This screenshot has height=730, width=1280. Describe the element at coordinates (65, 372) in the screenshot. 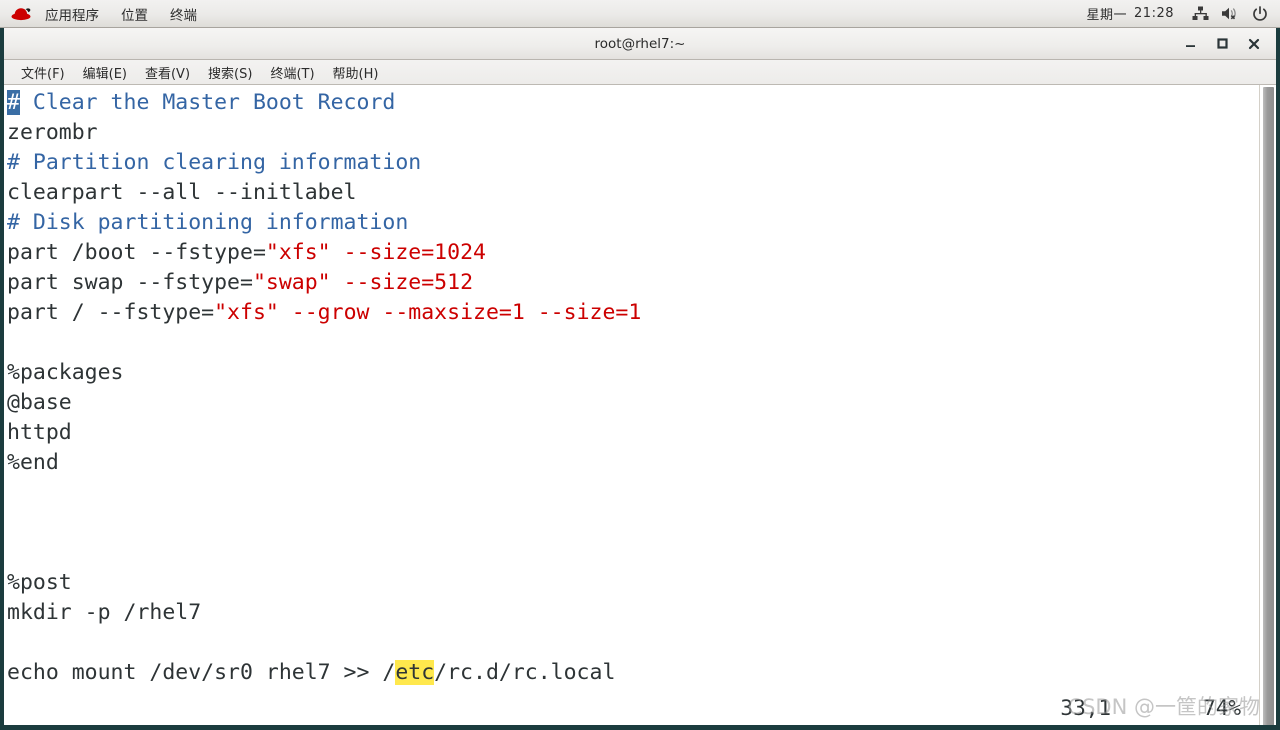

I see `editor-span: %packages` at that location.